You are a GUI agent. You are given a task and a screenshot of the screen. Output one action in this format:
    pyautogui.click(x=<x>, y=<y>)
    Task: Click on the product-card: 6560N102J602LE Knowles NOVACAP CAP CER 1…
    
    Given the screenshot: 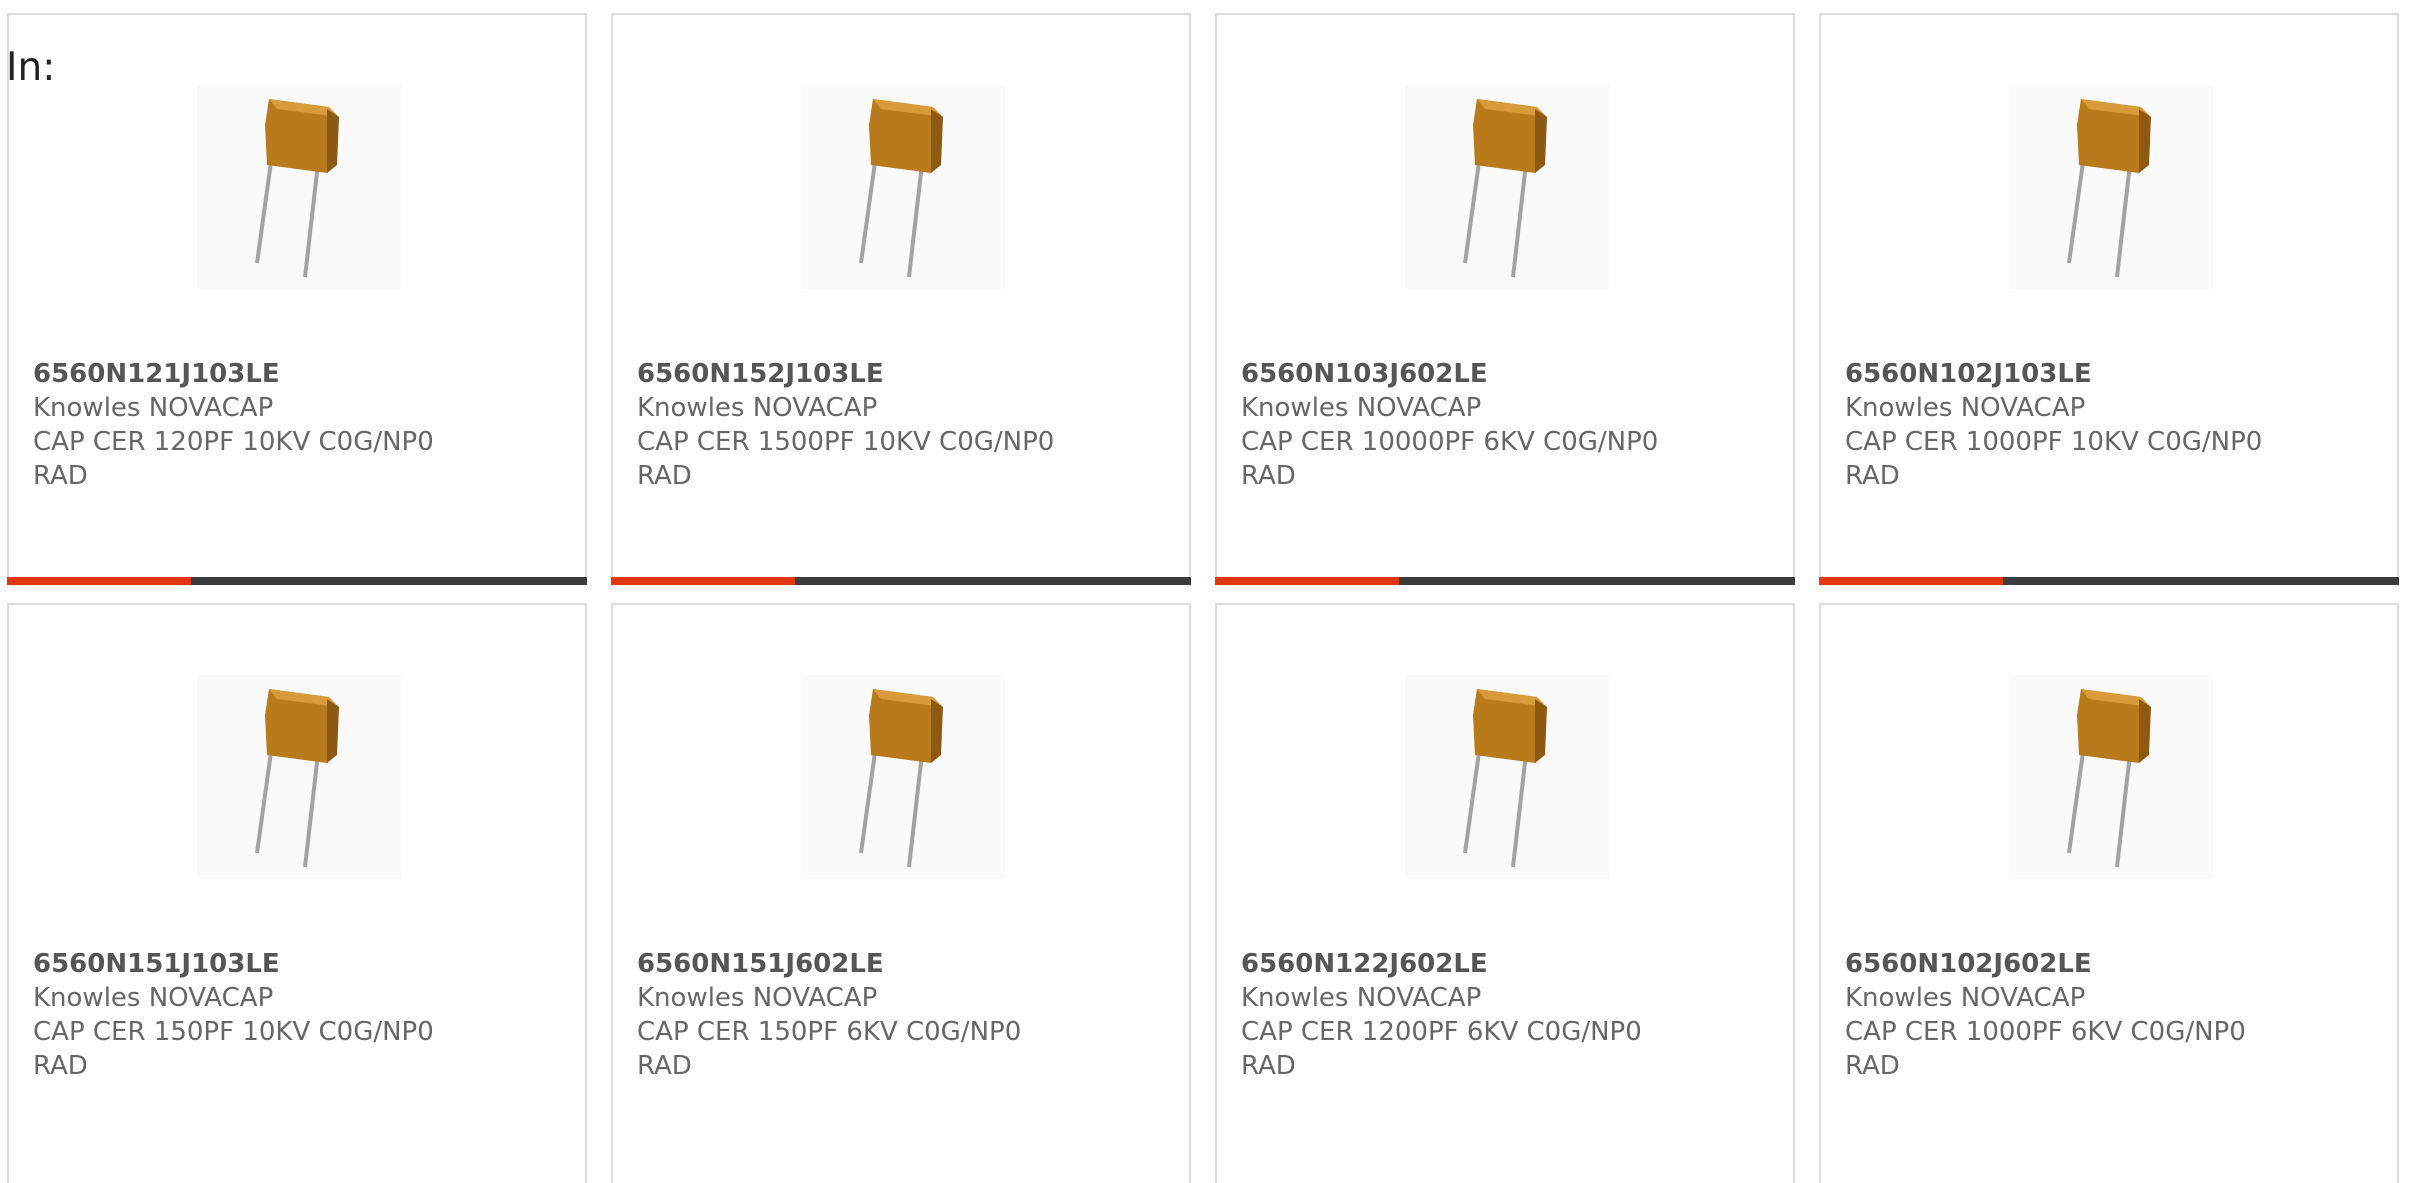 What is the action you would take?
    pyautogui.click(x=2109, y=893)
    